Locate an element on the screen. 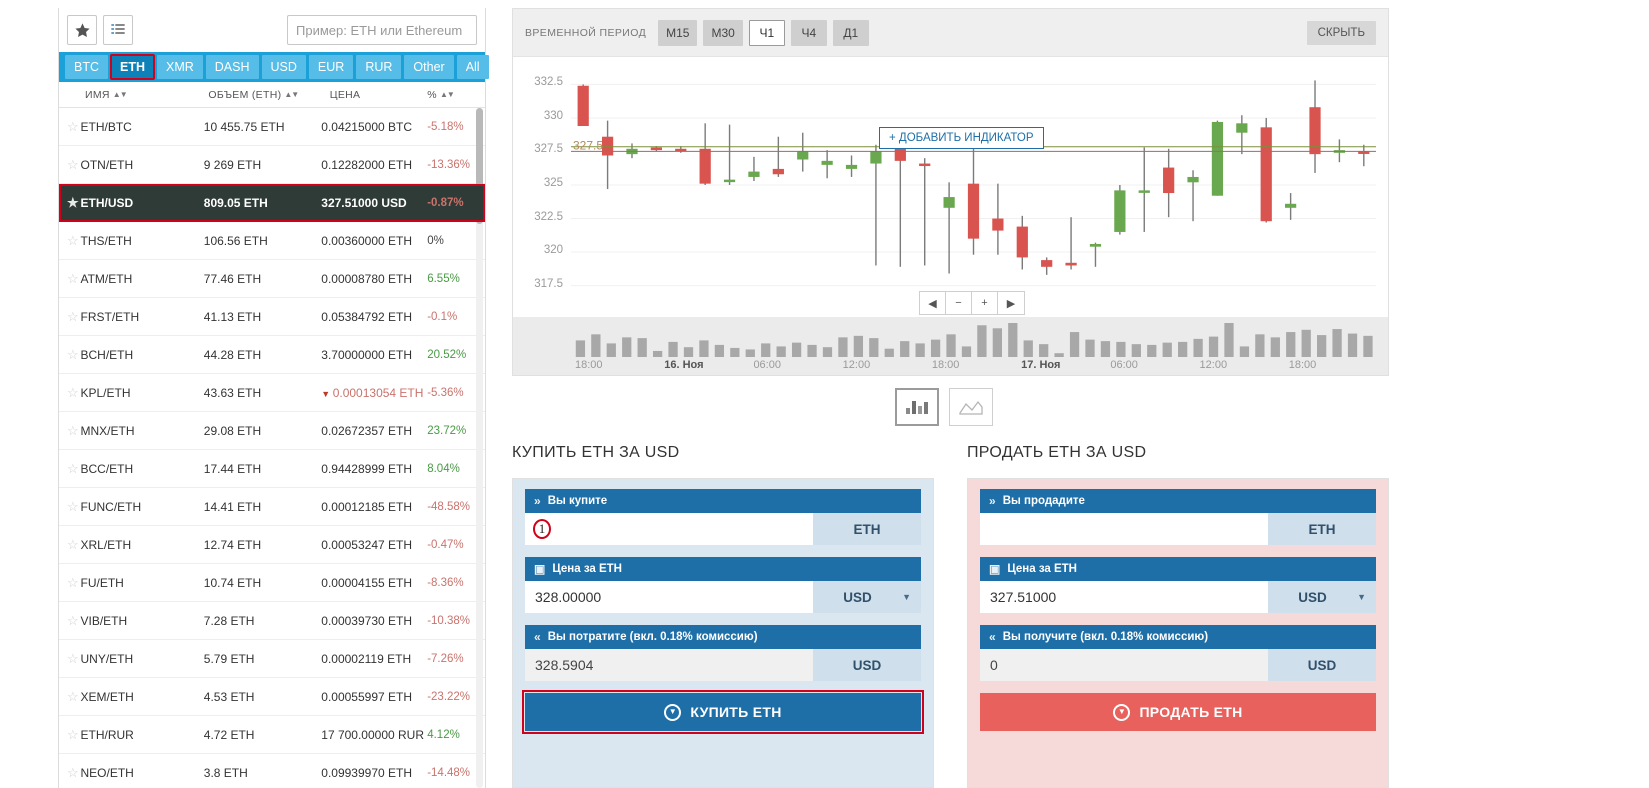  currency-tab-rur: RUR is located at coordinates (379, 67).